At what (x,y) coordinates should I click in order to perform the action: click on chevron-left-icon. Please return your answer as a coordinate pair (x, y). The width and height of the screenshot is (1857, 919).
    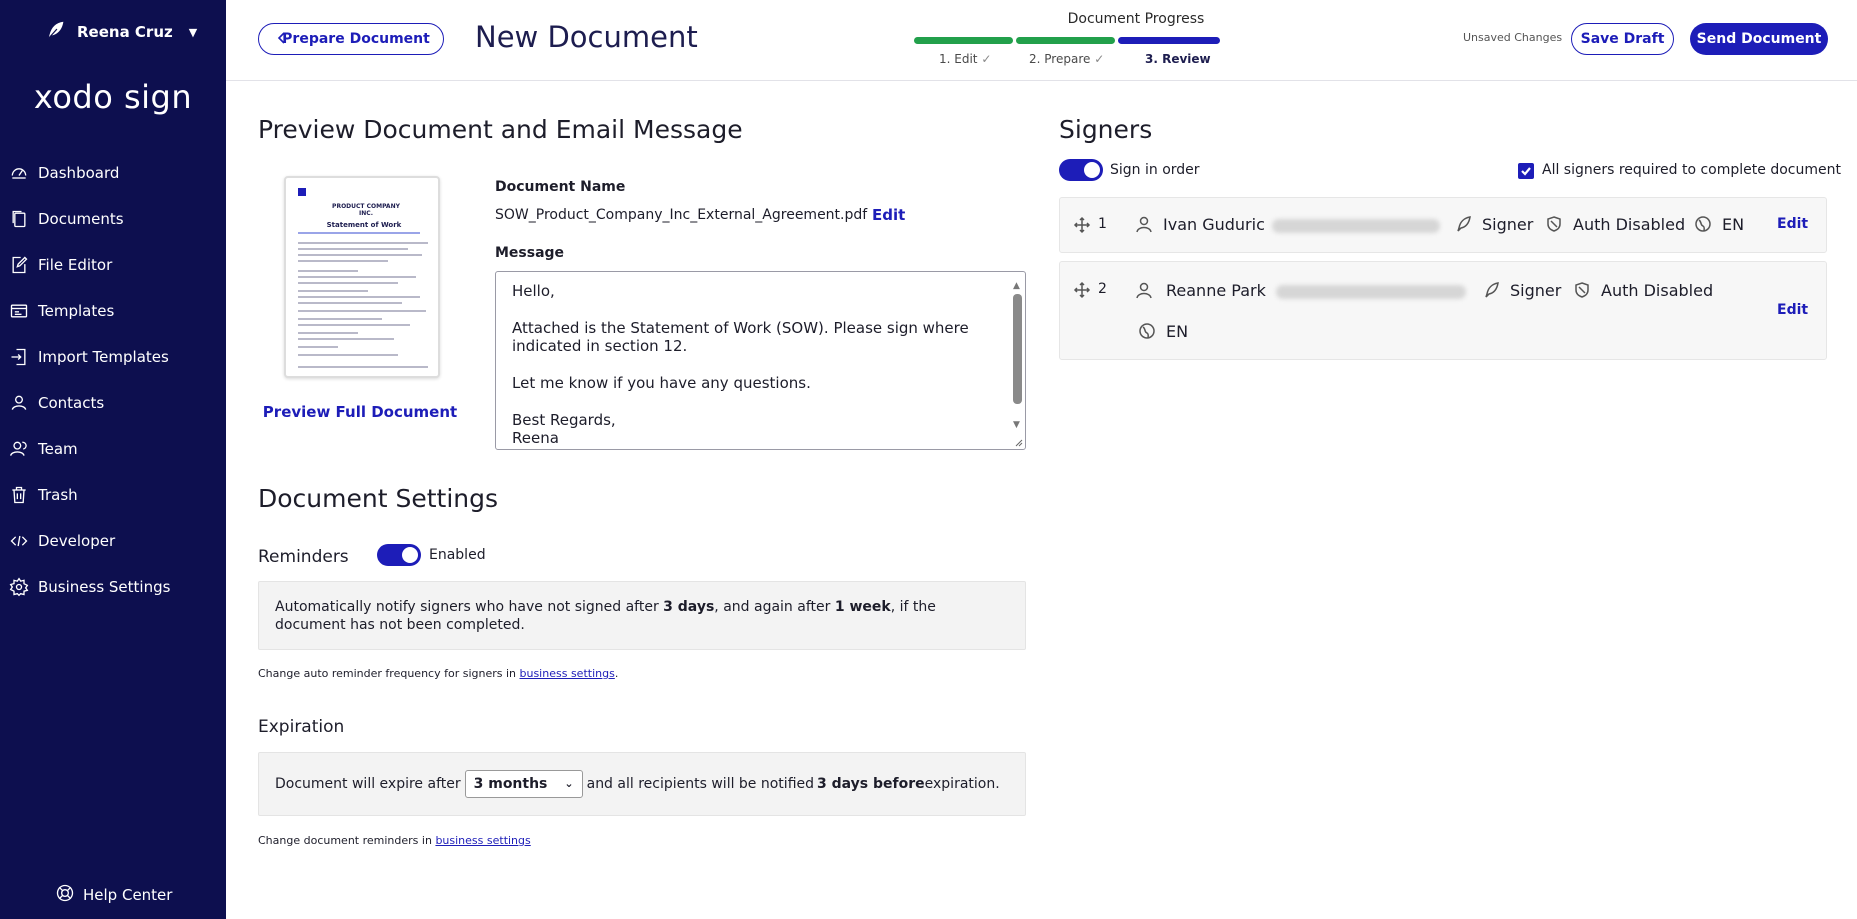
    Looking at the image, I should click on (282, 38).